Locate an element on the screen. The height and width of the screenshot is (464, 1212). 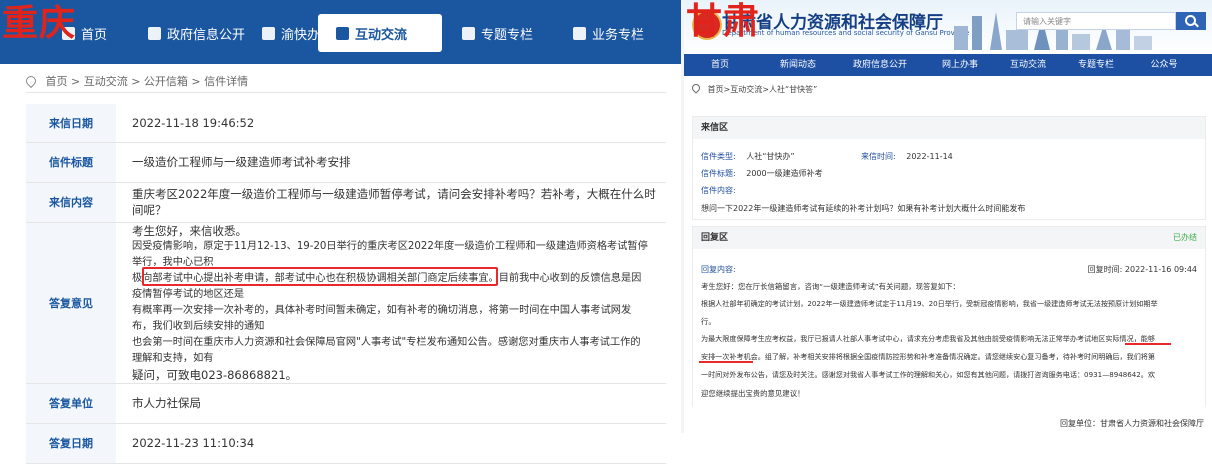
gs-reply-line: 考生您好：您在厅长信箱留言，咨询“一级建造师考试”有关问题，现答复如下： is located at coordinates (830, 286).